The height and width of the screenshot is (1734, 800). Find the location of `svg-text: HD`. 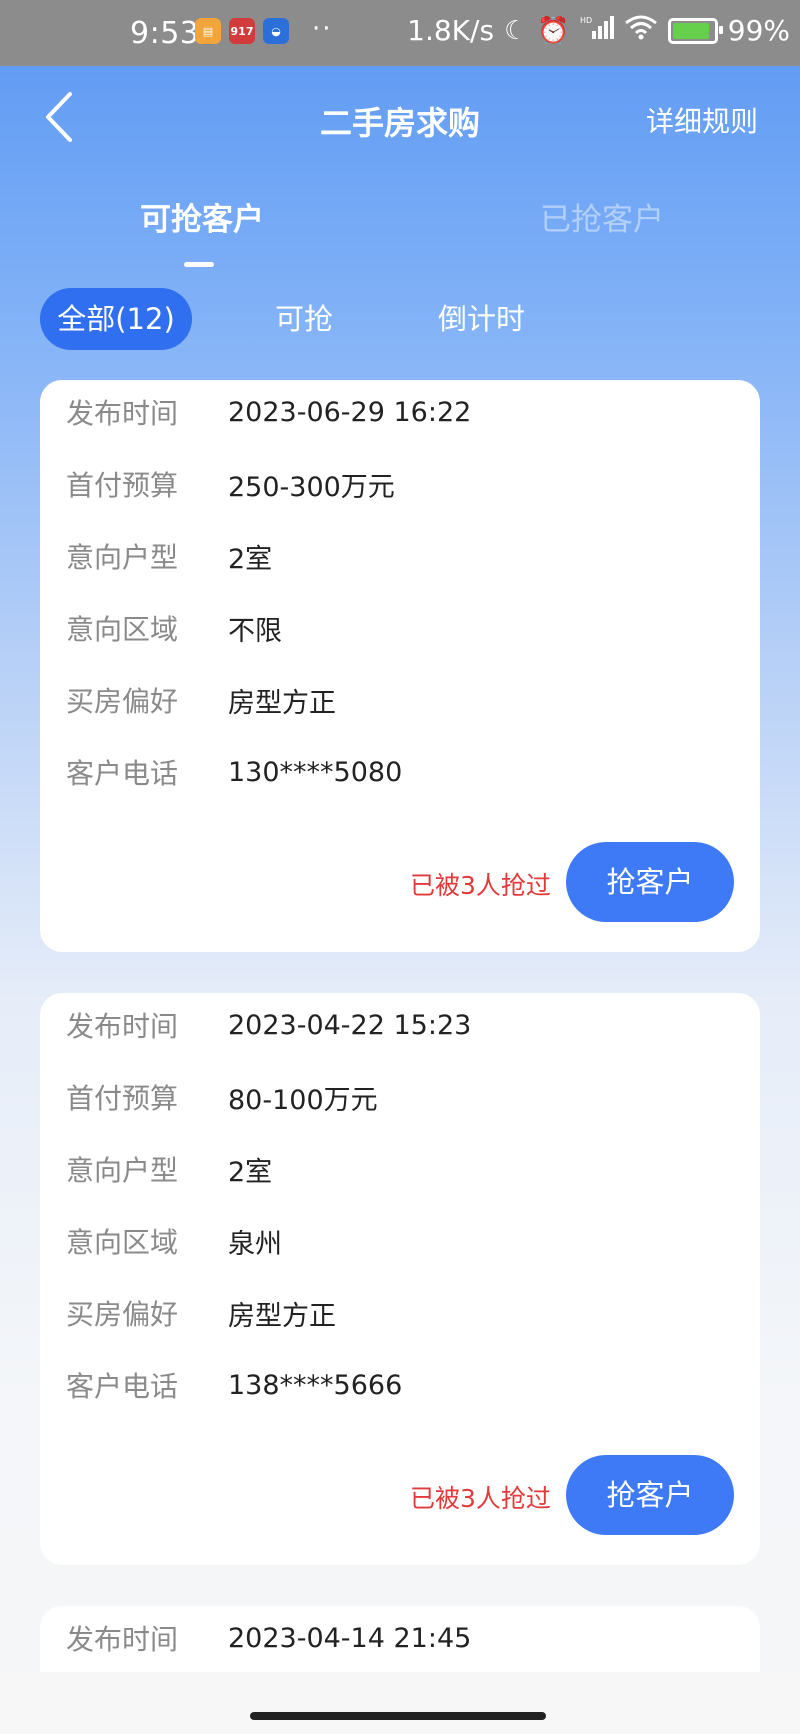

svg-text: HD is located at coordinates (586, 20).